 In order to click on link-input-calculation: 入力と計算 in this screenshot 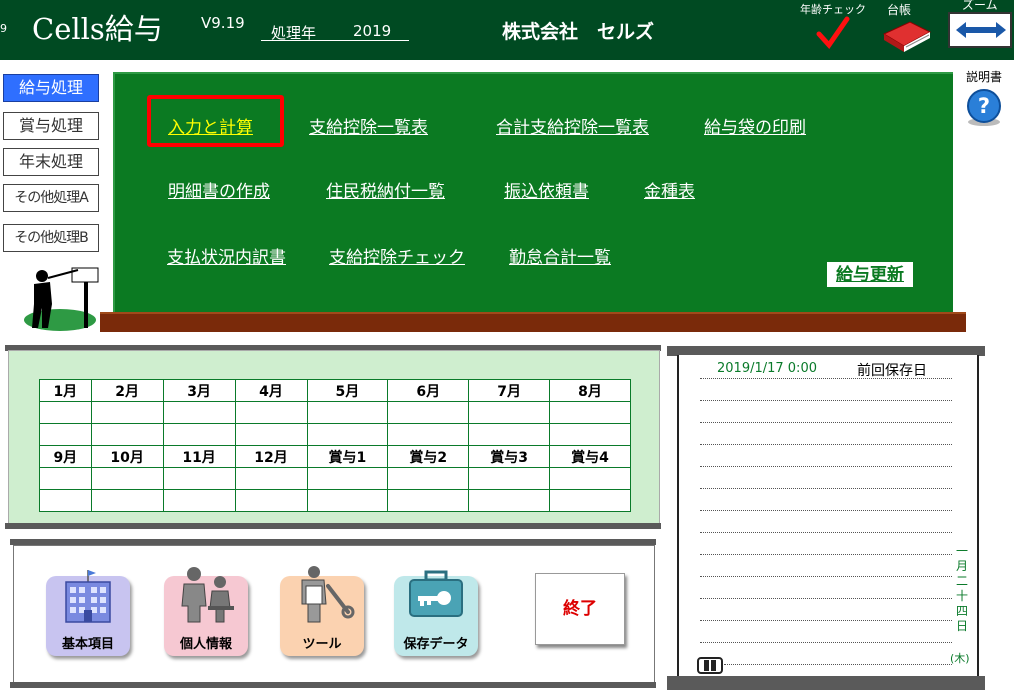, I will do `click(210, 125)`.